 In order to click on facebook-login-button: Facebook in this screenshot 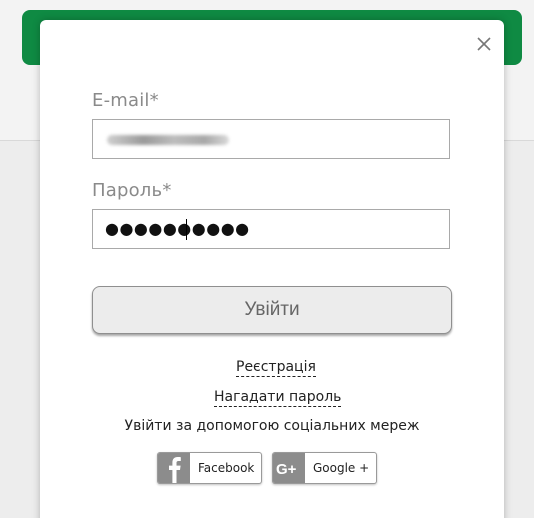, I will do `click(209, 468)`.